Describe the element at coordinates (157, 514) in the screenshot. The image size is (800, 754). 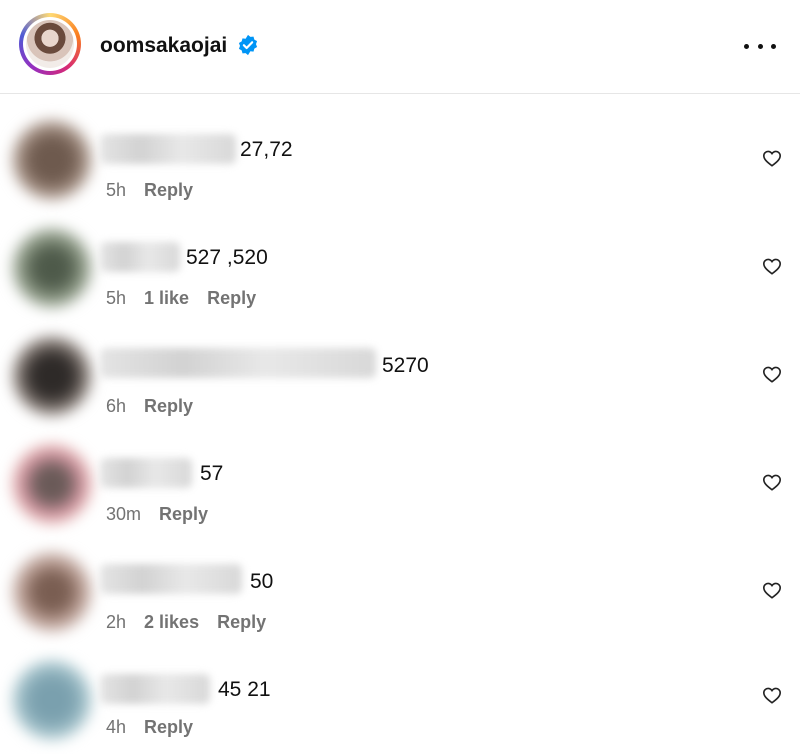
I see `comment-meta: 30m Reply` at that location.